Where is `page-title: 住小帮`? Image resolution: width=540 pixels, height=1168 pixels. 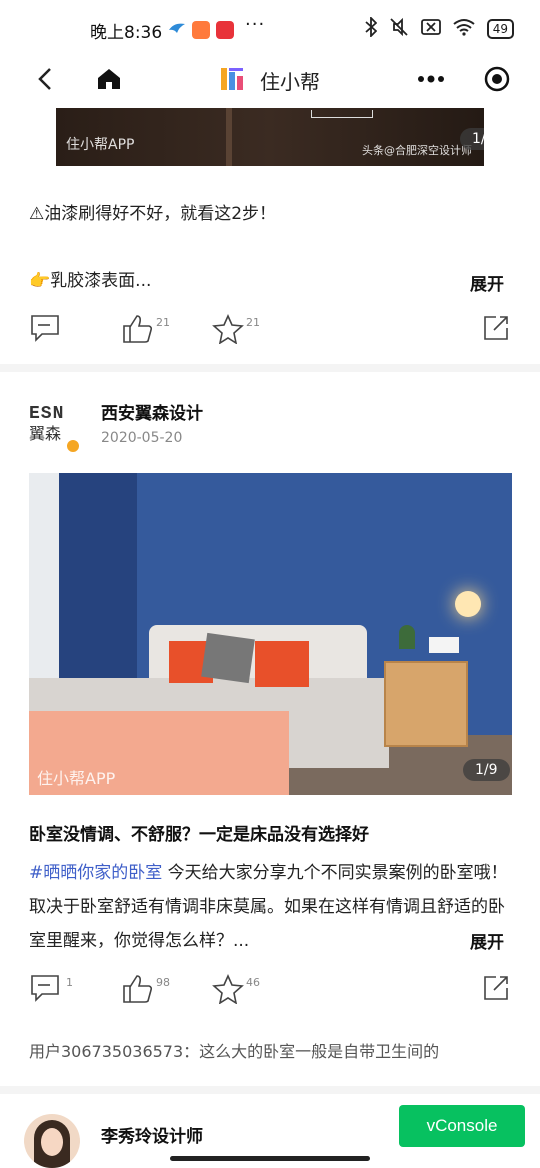 page-title: 住小帮 is located at coordinates (290, 82).